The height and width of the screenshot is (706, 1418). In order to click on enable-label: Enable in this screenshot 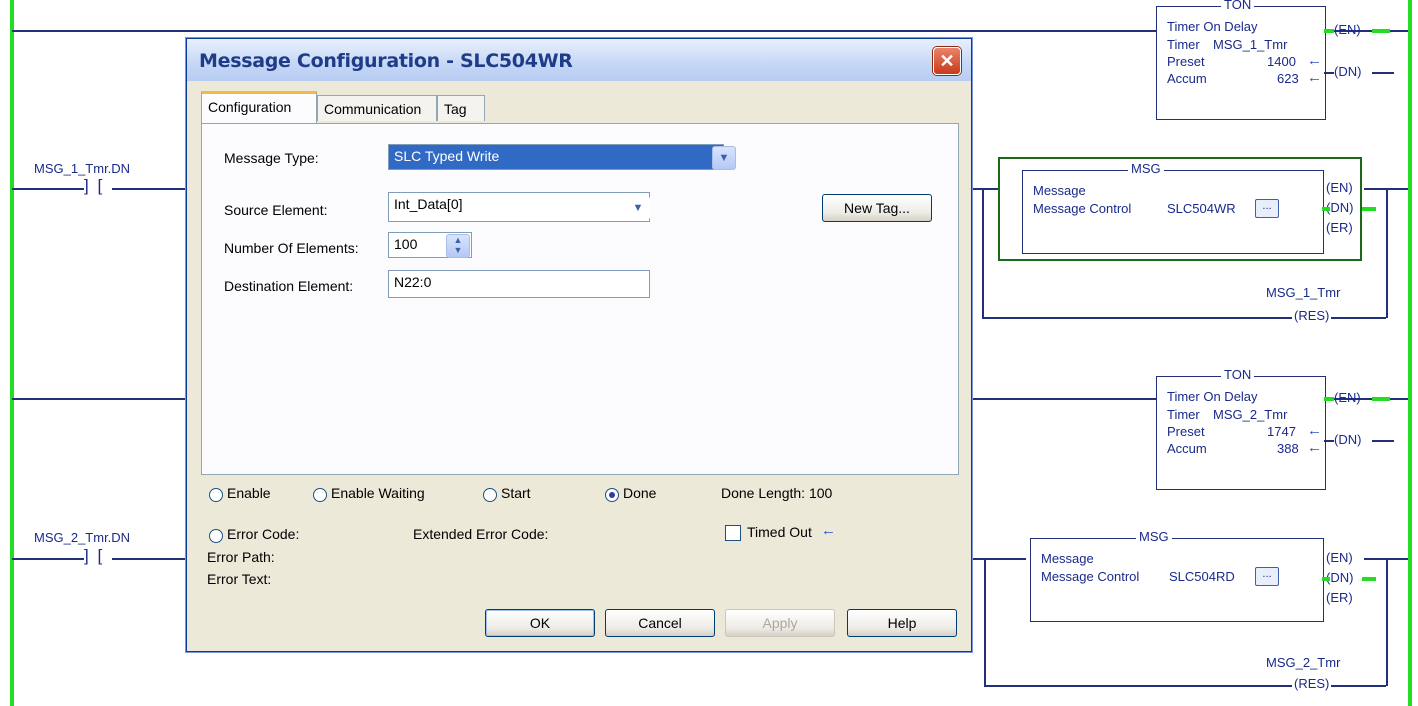, I will do `click(249, 493)`.